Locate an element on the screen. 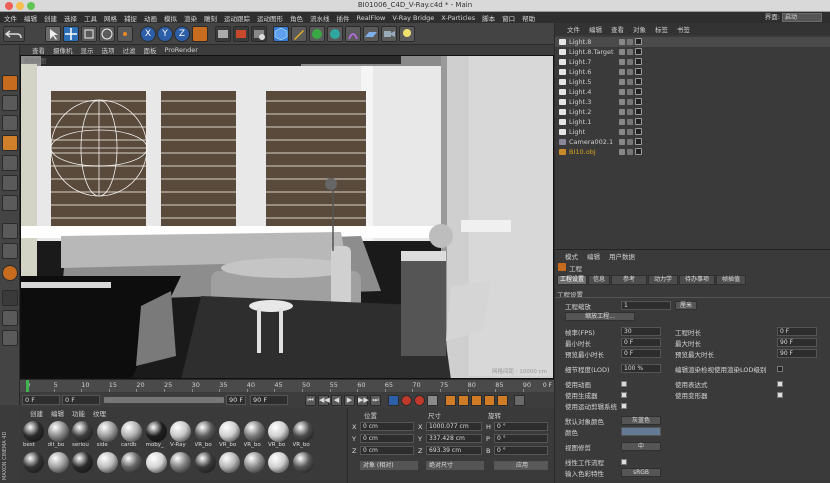 This screenshot has width=830, height=483. go-to-start-button: ⏮ is located at coordinates (310, 400).